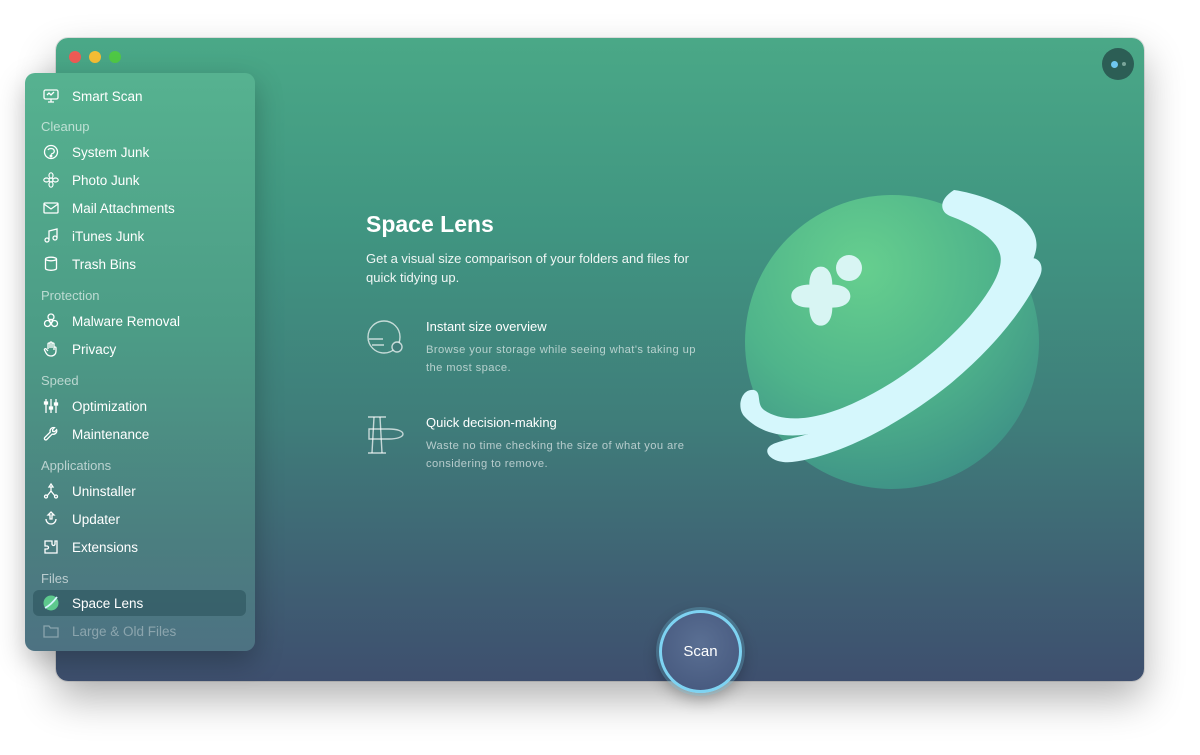  I want to click on sidebar-item-large-old-files: Large & Old Files, so click(139, 631).